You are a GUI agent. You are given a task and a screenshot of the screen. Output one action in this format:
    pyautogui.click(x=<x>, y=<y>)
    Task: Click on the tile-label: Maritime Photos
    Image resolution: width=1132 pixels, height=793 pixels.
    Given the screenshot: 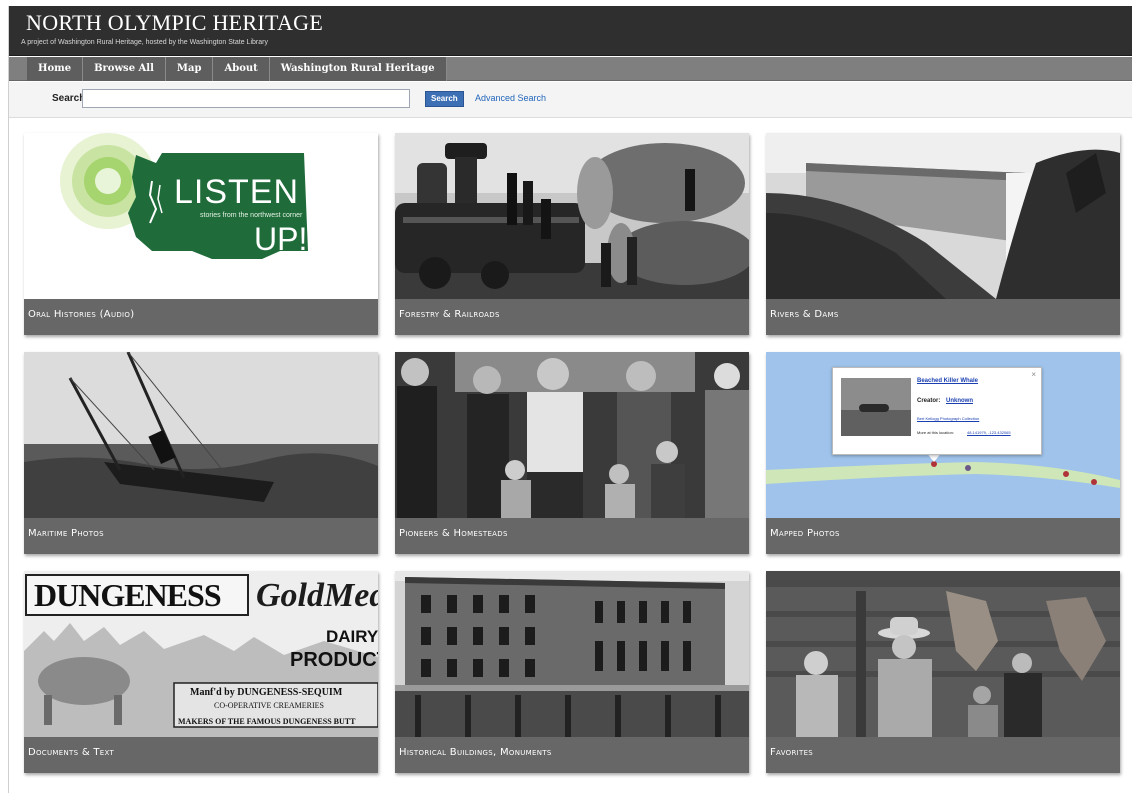 What is the action you would take?
    pyautogui.click(x=201, y=536)
    